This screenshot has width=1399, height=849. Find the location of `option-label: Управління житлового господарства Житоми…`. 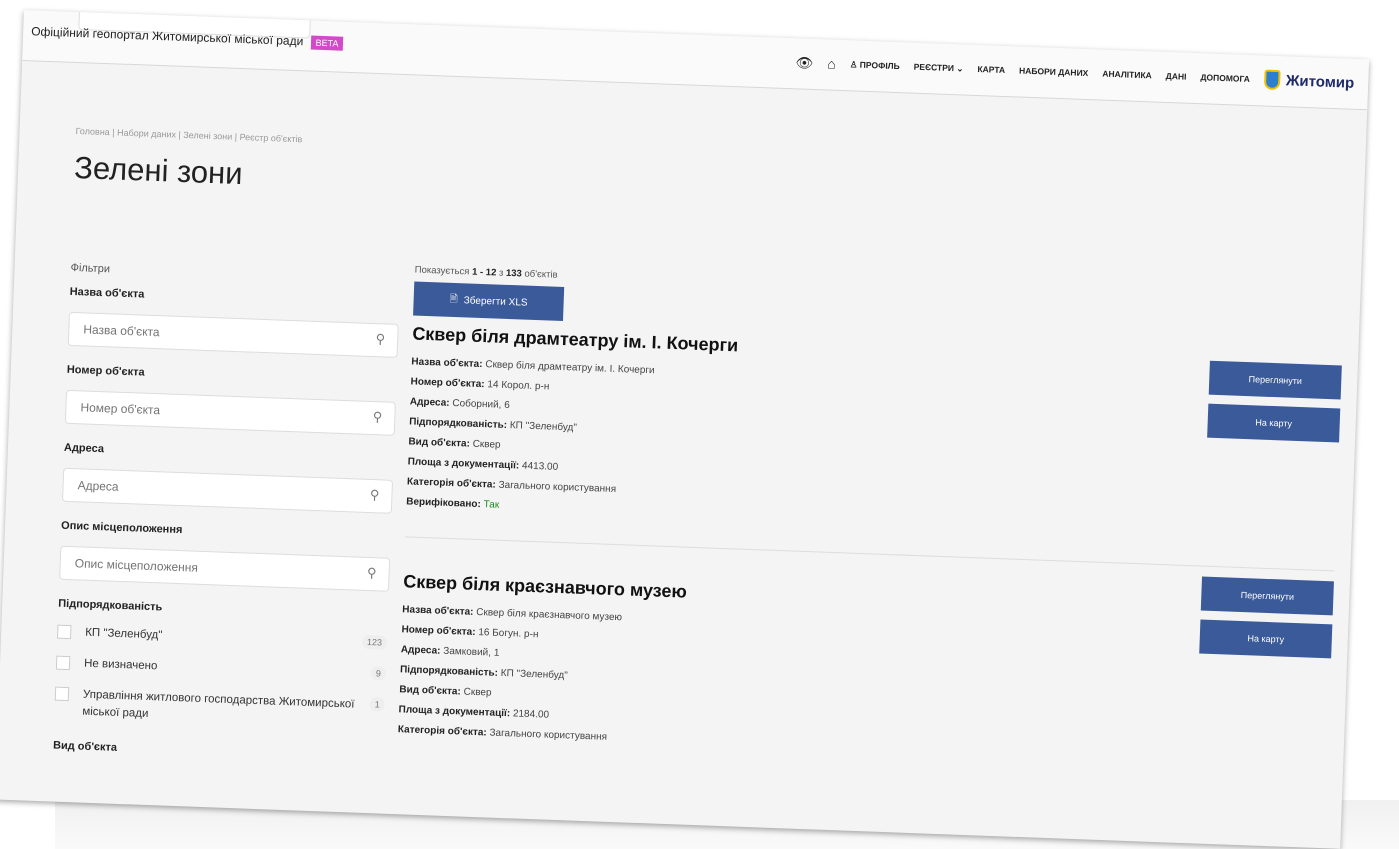

option-label: Управління житлового господарства Житоми… is located at coordinates (218, 704).